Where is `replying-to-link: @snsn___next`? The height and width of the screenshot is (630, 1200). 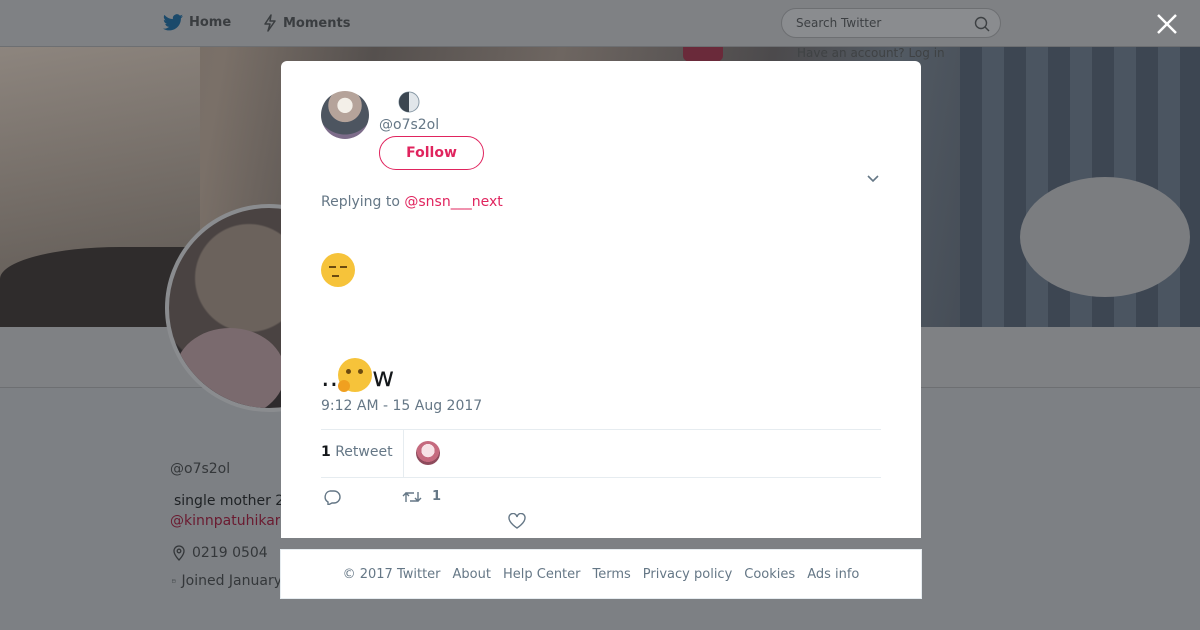 replying-to-link: @snsn___next is located at coordinates (453, 202).